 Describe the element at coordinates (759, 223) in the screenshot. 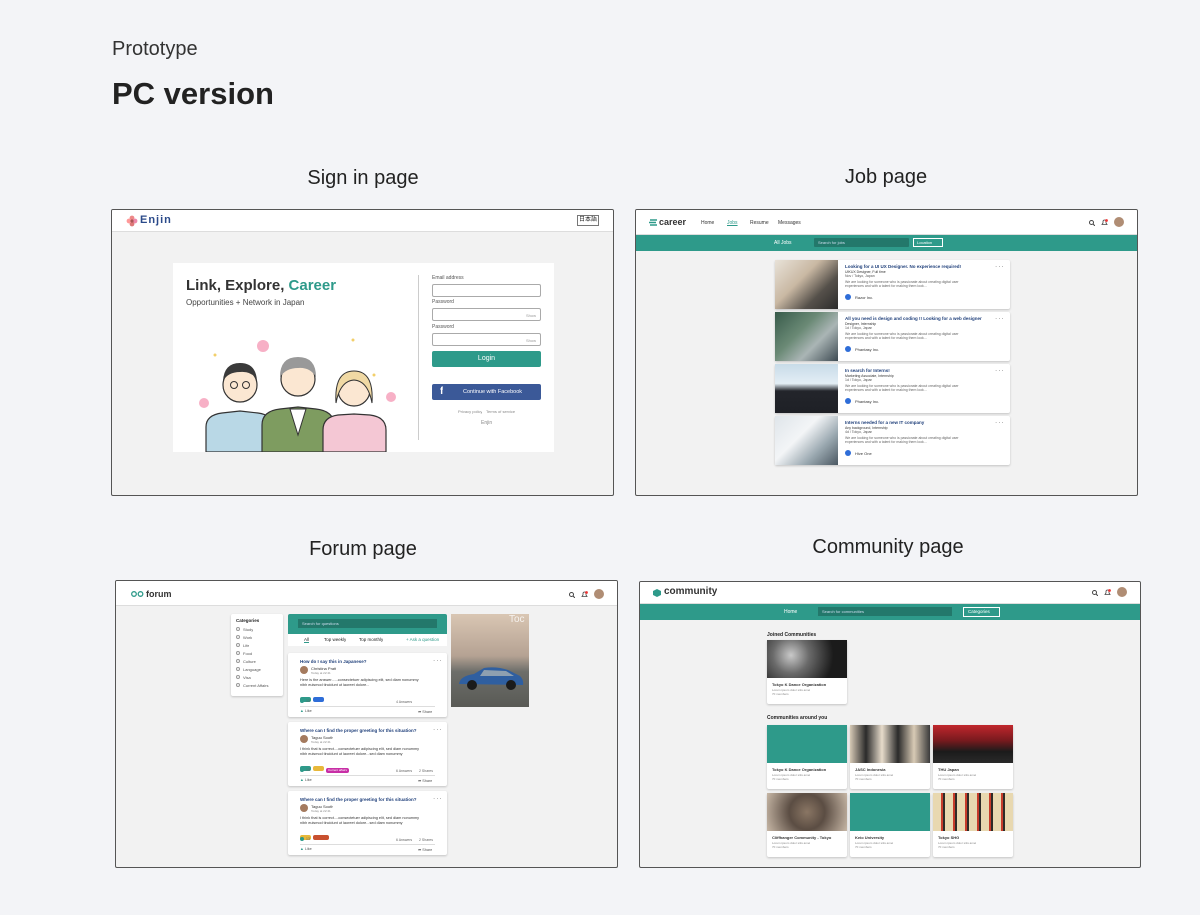

I see `nav-resume: Resume` at that location.